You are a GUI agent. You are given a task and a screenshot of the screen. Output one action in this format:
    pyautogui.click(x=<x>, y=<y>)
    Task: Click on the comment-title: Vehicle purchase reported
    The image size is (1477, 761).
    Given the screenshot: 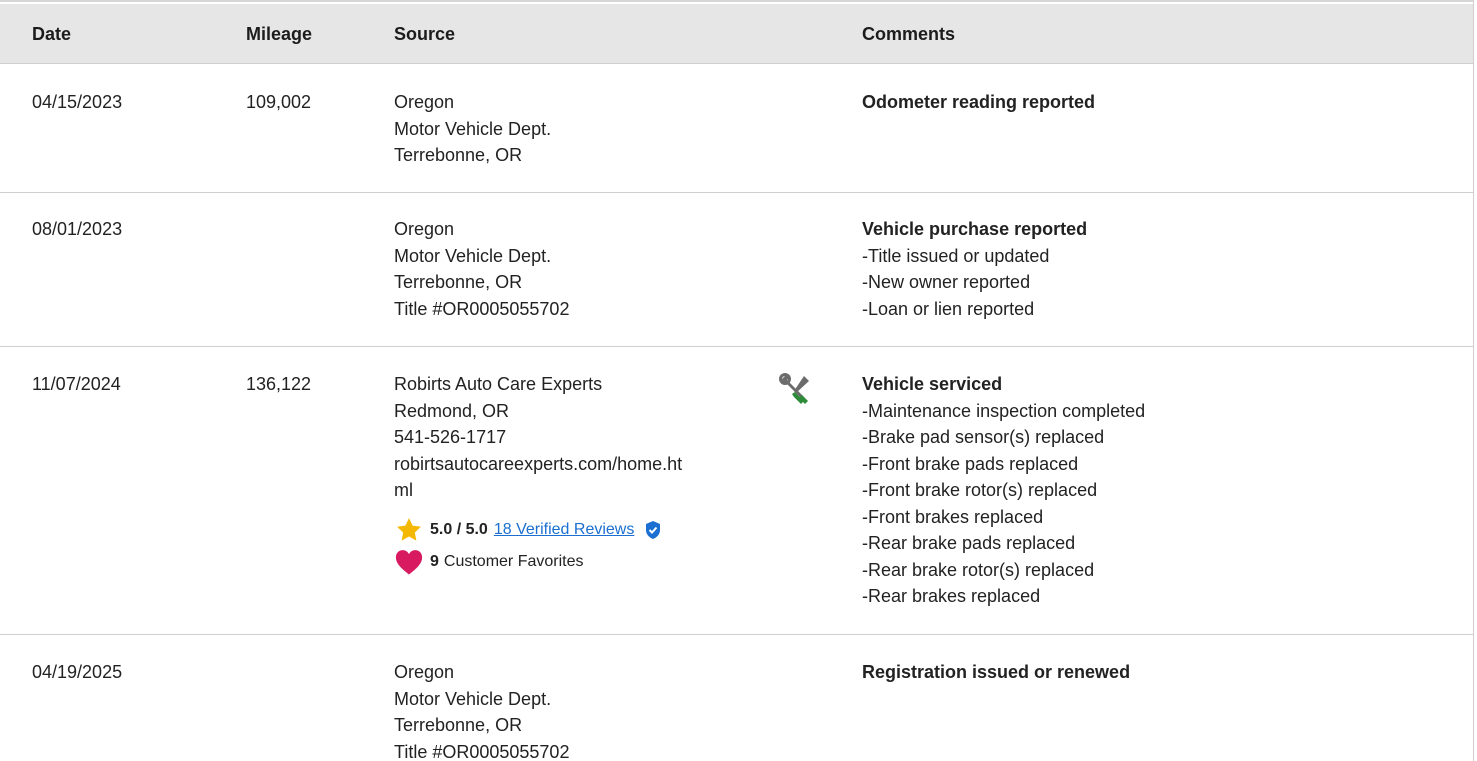 What is the action you would take?
    pyautogui.click(x=975, y=229)
    